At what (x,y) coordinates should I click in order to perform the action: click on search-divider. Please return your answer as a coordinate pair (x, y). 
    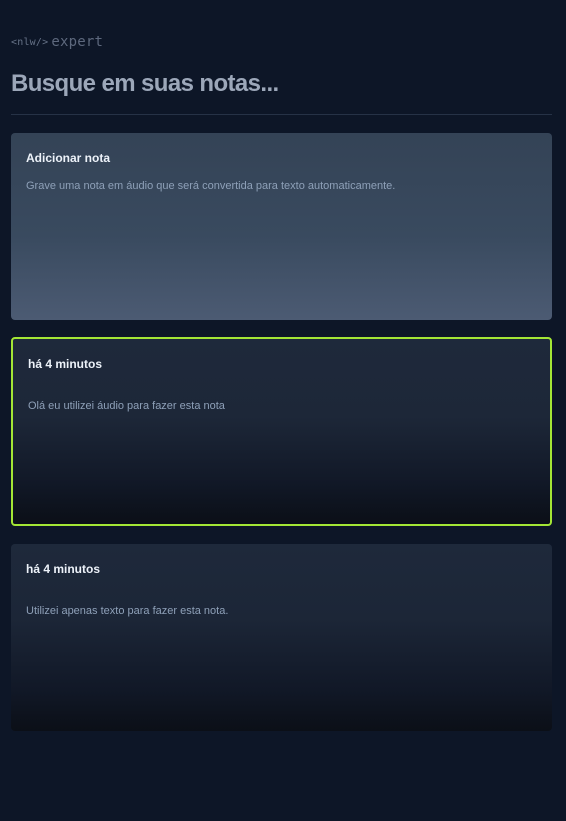
    Looking at the image, I should click on (281, 114).